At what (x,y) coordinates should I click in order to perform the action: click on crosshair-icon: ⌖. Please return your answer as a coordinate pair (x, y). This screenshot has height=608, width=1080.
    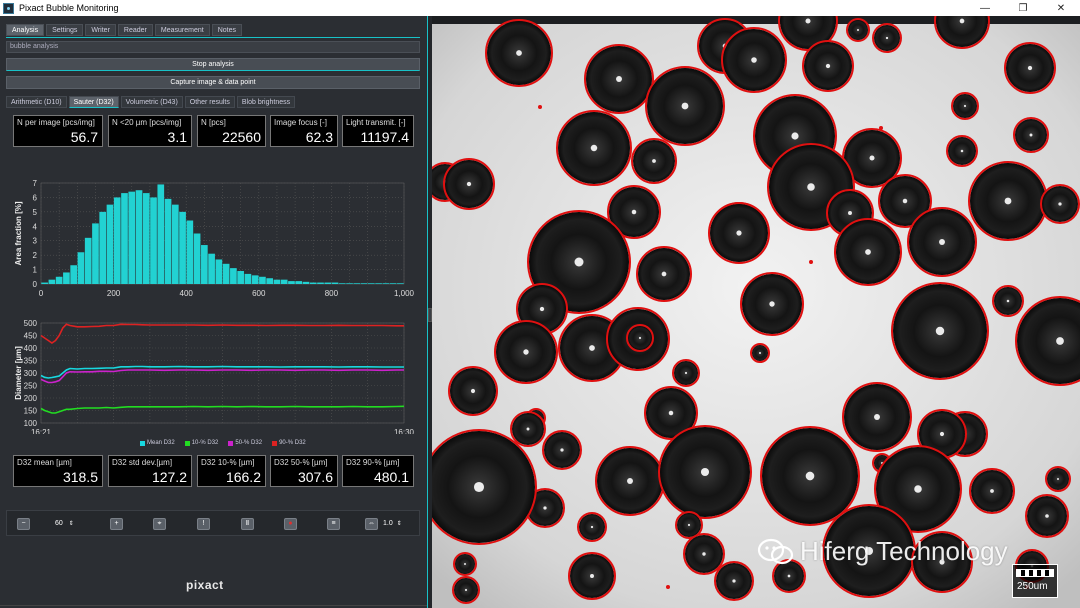
    Looking at the image, I should click on (159, 524).